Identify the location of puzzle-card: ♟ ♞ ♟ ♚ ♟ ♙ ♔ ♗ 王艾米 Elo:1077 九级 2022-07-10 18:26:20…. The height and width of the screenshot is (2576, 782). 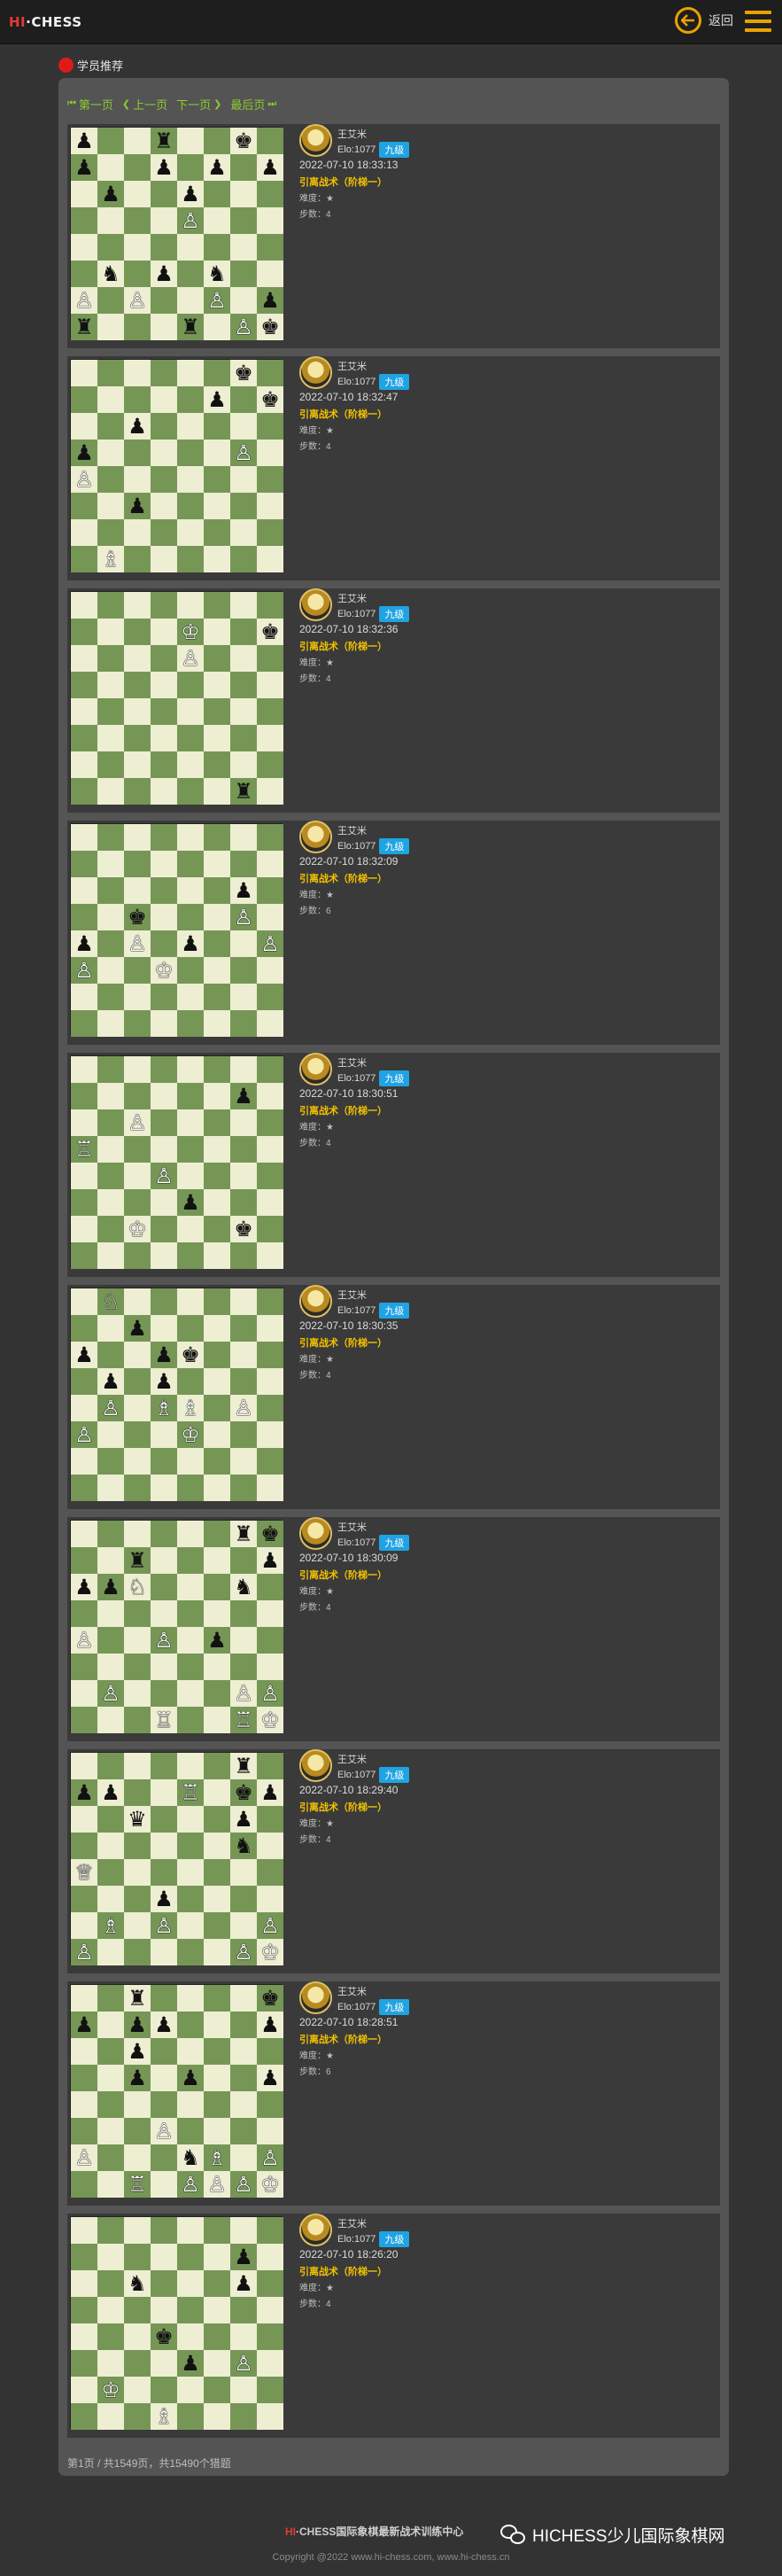
(393, 2326).